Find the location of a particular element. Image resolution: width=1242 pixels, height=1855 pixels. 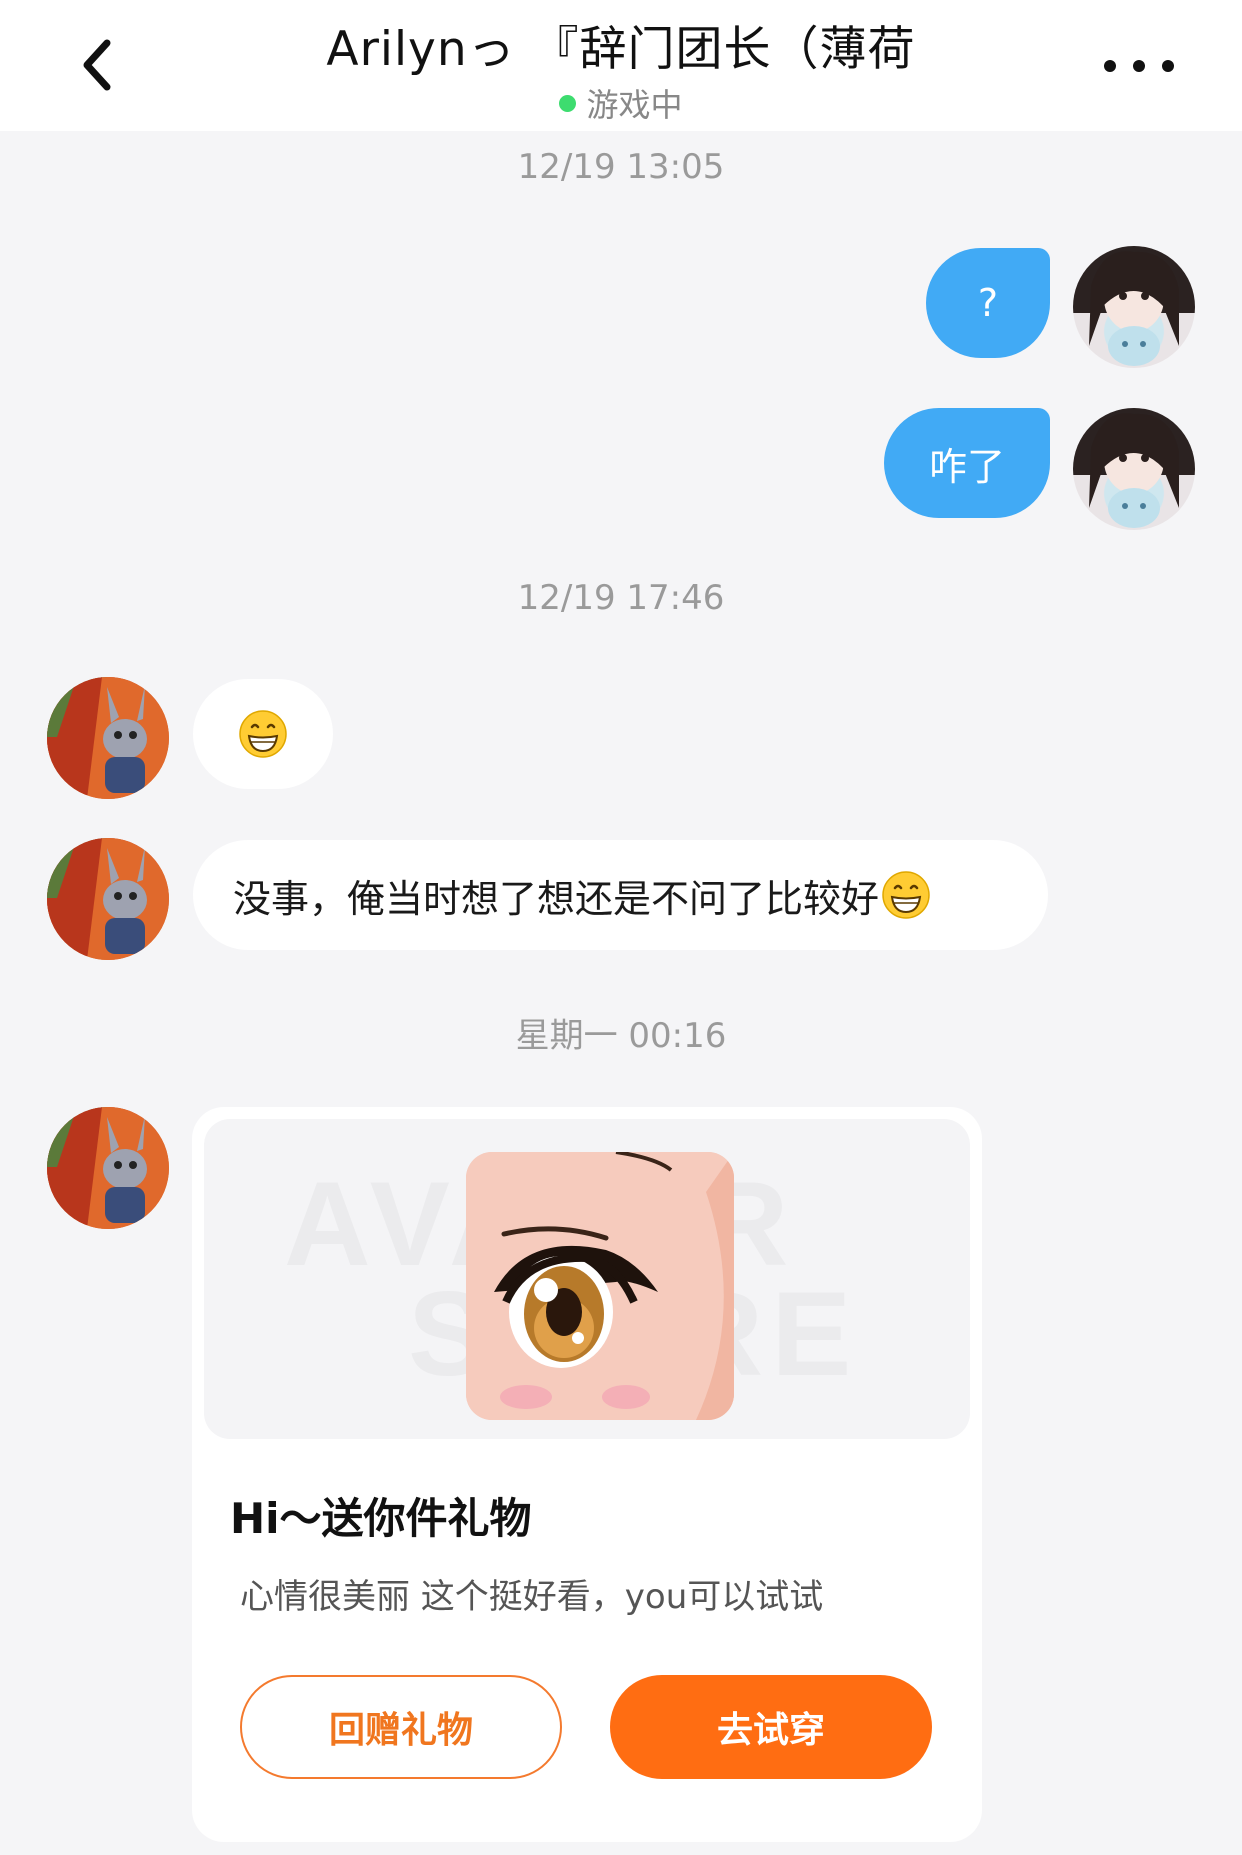

try-on-button: 去试穿 is located at coordinates (771, 1727).